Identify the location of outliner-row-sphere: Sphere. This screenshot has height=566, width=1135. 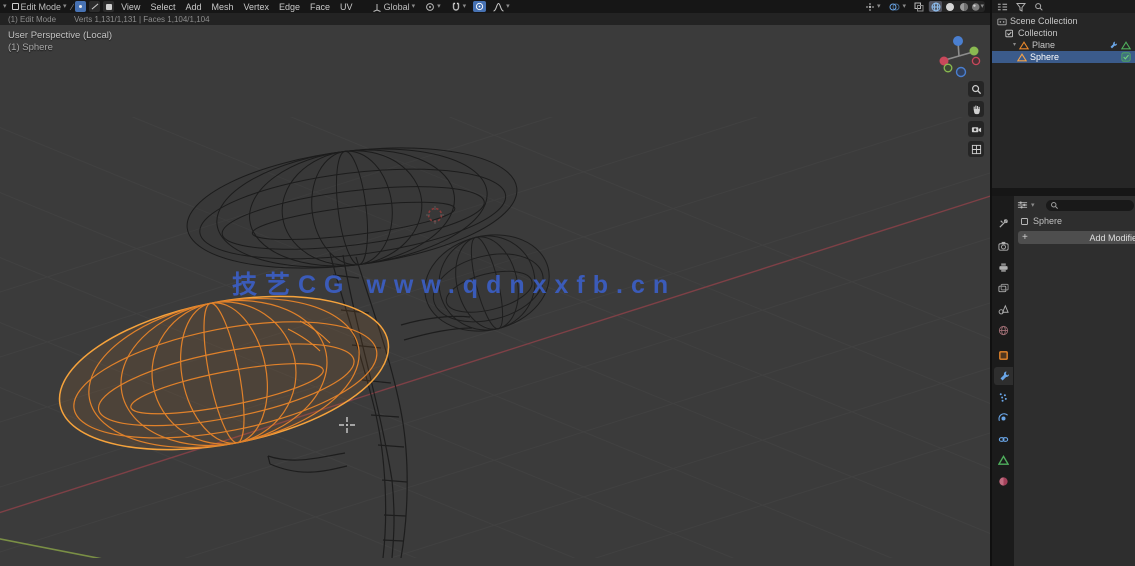
(1063, 57).